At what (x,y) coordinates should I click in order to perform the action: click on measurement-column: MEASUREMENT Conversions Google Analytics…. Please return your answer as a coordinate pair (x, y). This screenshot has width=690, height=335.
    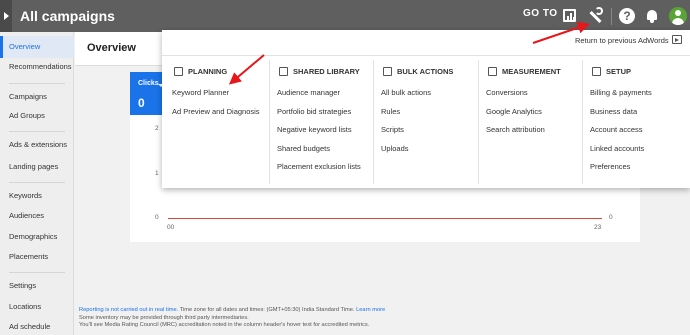
    Looking at the image, I should click on (533, 122).